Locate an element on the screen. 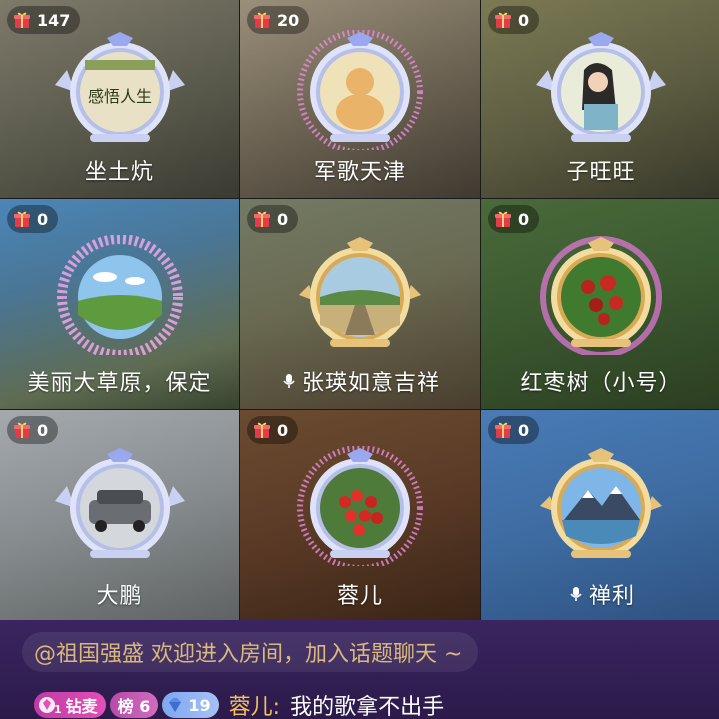 This screenshot has width=719, height=719. poster-avatar: 感悟人生 is located at coordinates (119, 87).